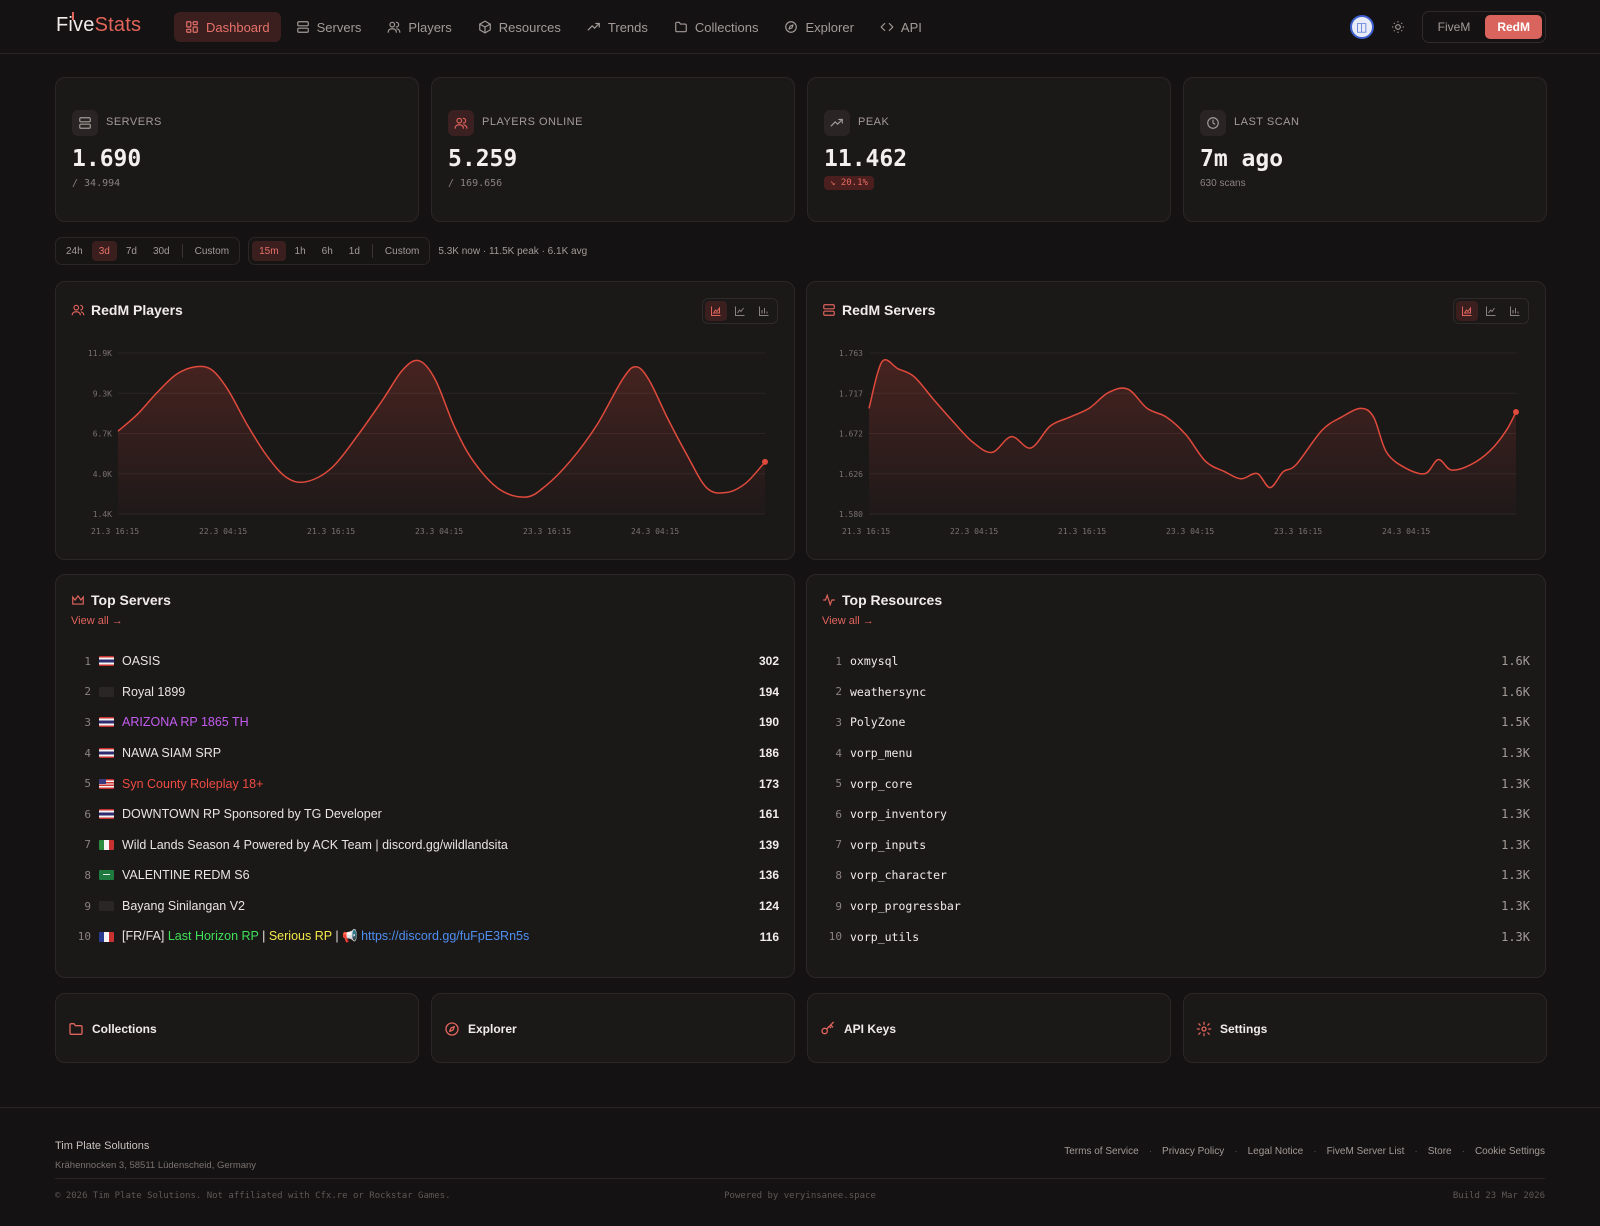 The height and width of the screenshot is (1226, 1600). What do you see at coordinates (613, 1028) in the screenshot?
I see `quick-link-explorer: Explorer` at bounding box center [613, 1028].